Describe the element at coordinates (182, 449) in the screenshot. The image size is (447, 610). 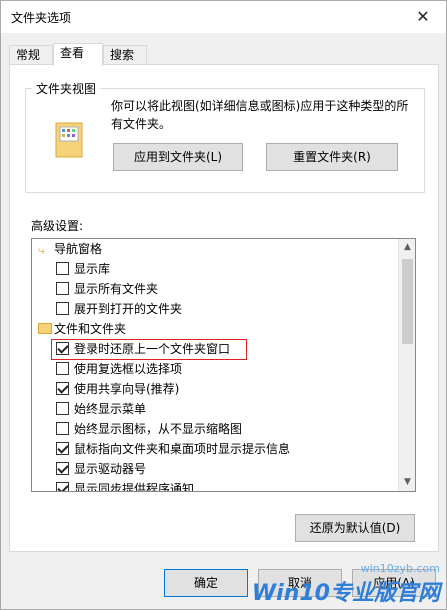
I see `tree-item-label: 鼠标指向文件夹和桌面项时显示提示信息` at that location.